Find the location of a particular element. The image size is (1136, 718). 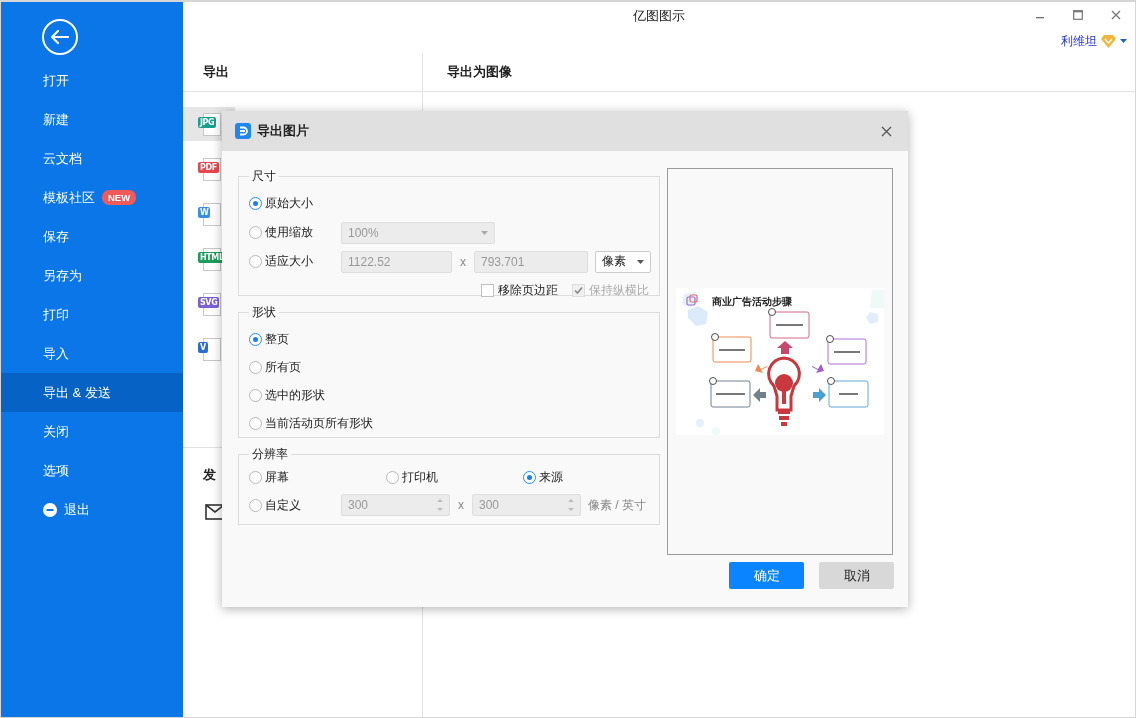

sidebar-item-label: 云文档 is located at coordinates (62, 158).